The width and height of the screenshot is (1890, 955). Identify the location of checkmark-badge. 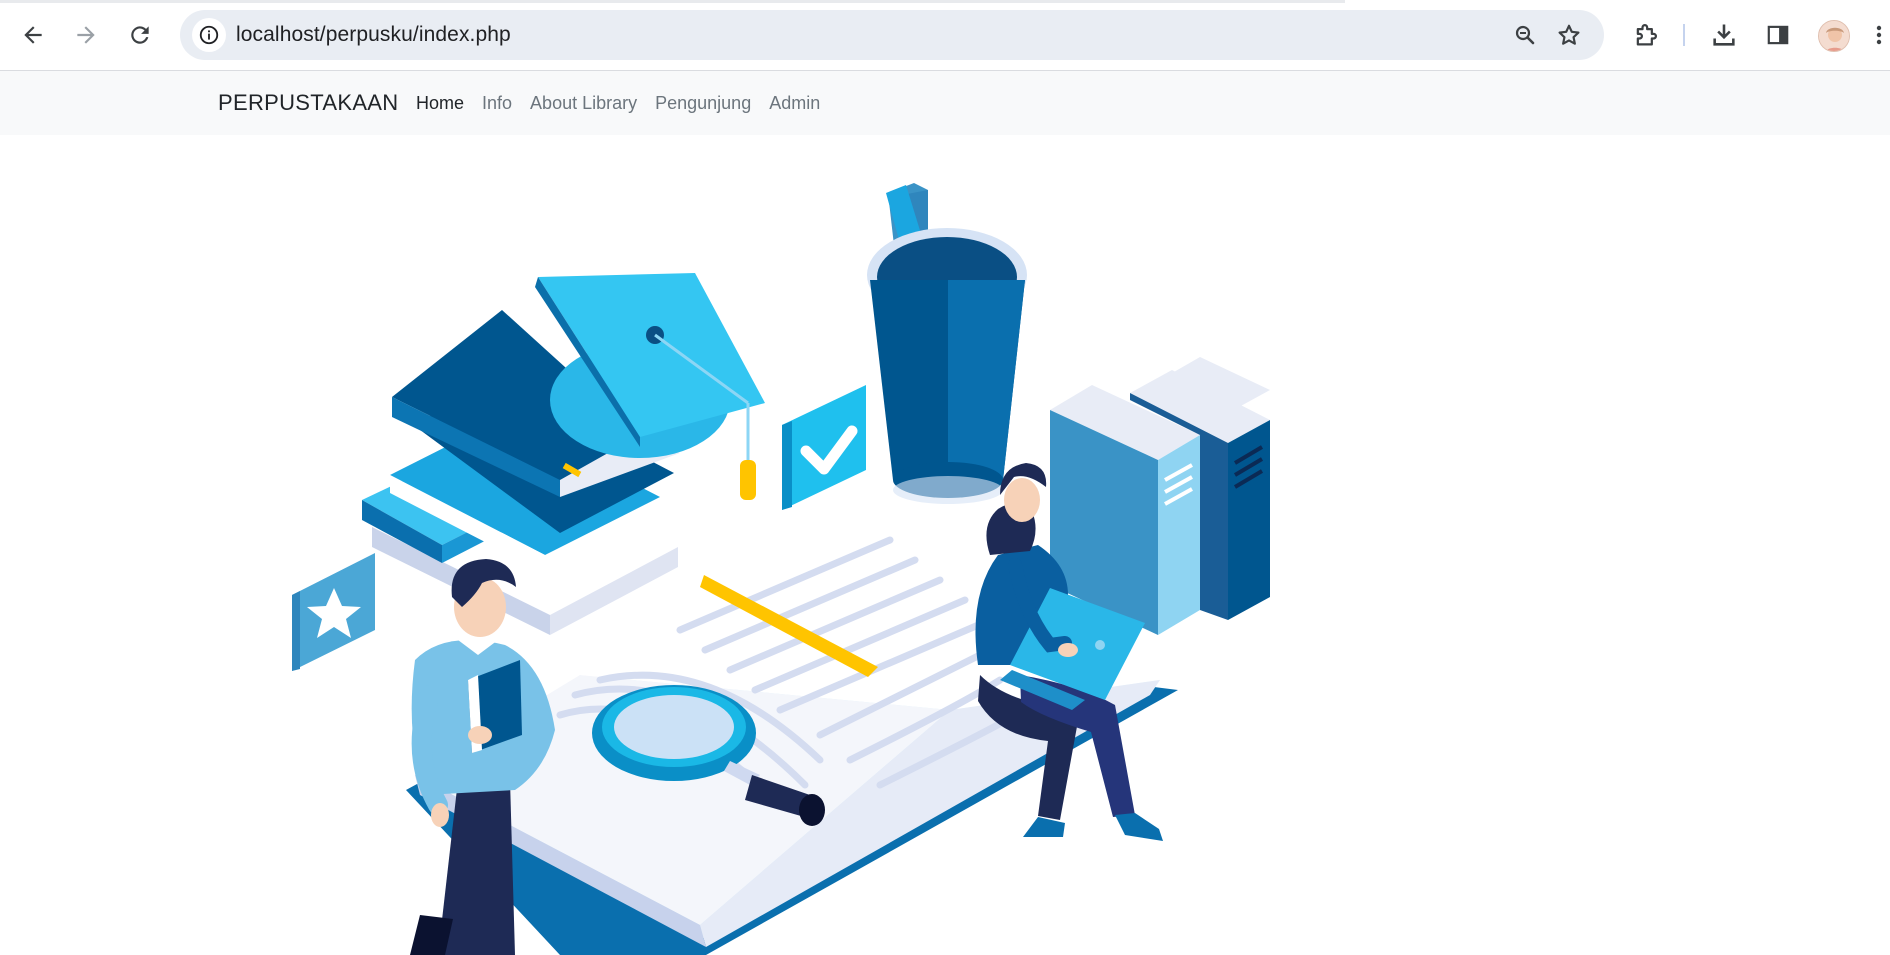
(824, 447).